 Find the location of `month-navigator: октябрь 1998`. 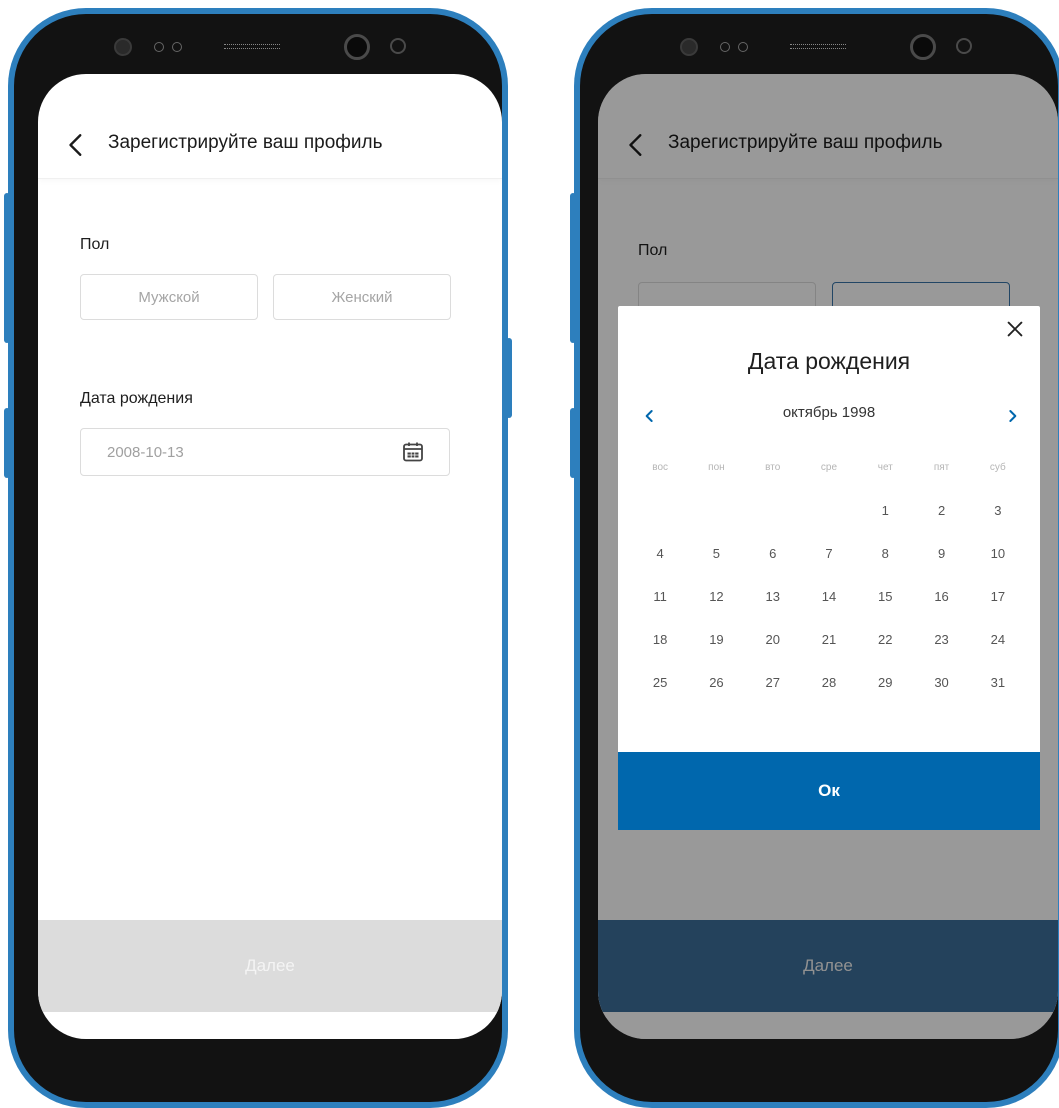

month-navigator: октябрь 1998 is located at coordinates (829, 416).